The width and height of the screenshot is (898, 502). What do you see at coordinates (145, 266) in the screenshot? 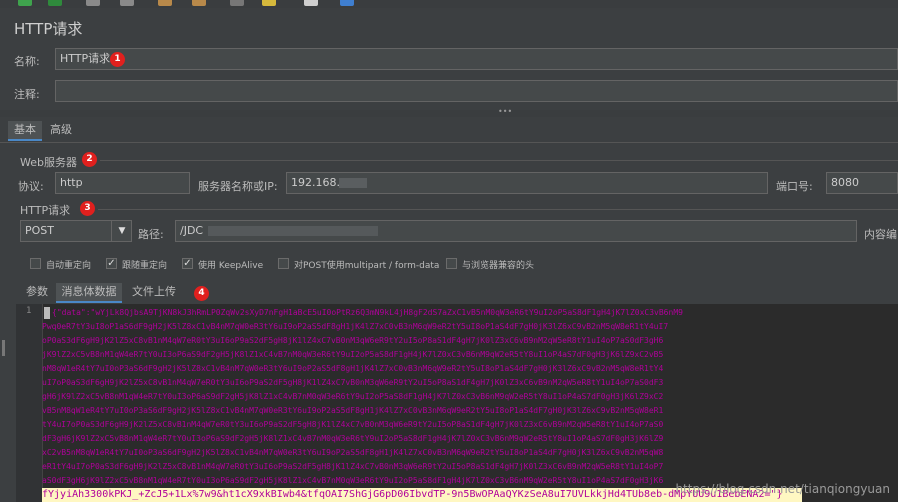
I see `checkbox-label: 跟随重定向` at bounding box center [145, 266].